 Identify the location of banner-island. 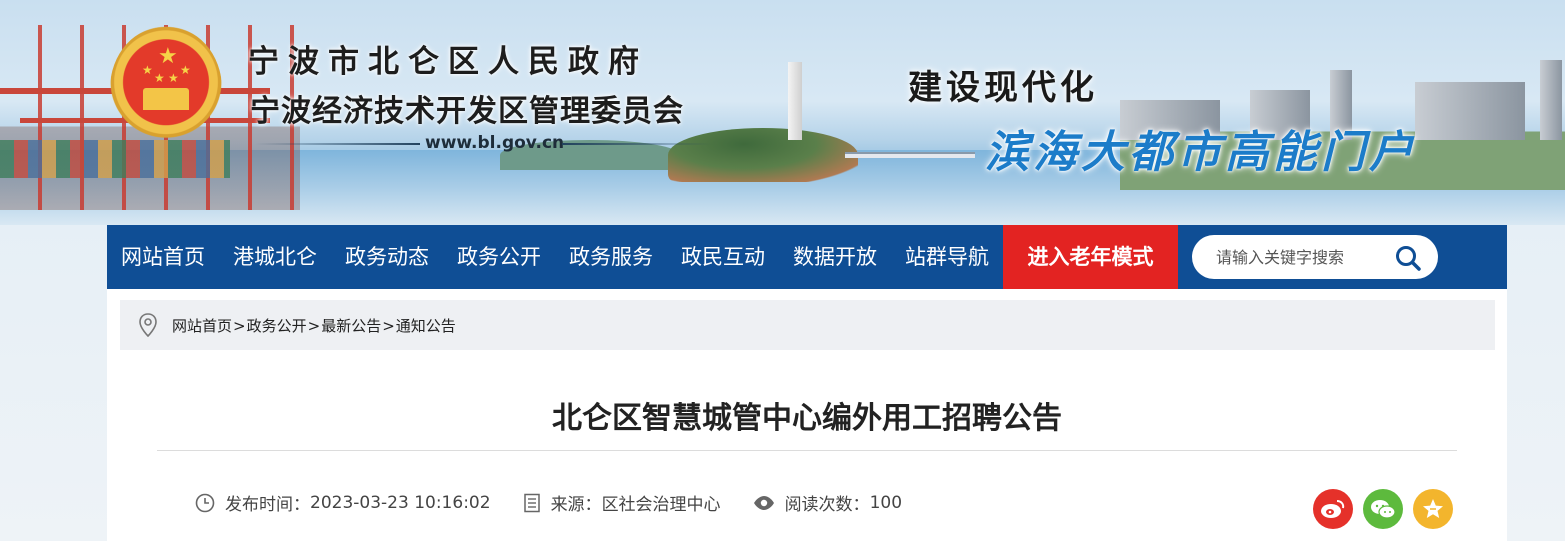
(763, 155).